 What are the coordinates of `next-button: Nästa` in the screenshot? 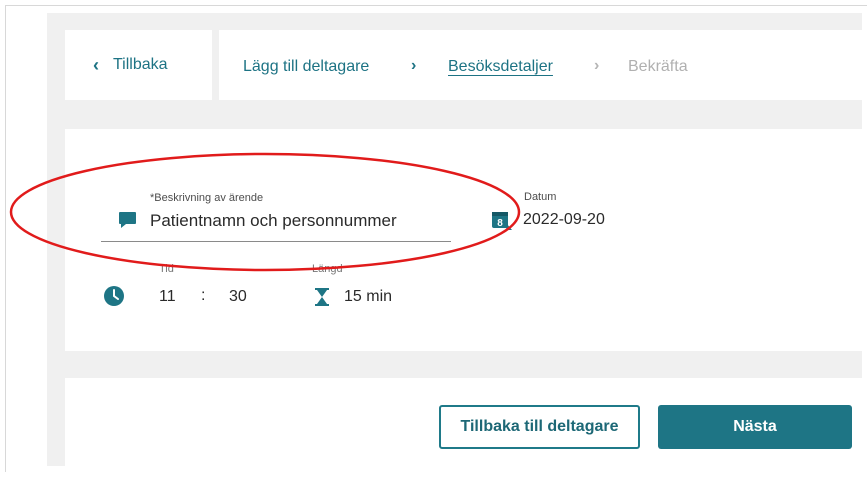 It's located at (755, 427).